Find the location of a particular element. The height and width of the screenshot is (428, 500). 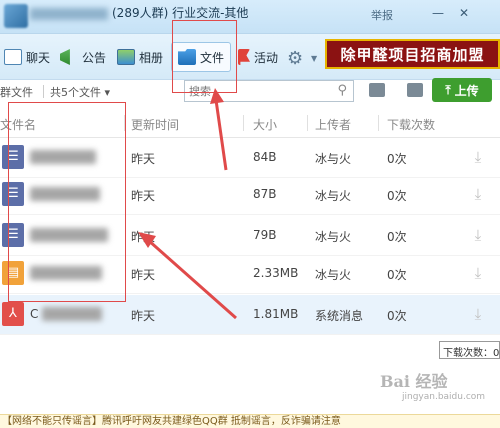

group-avatar is located at coordinates (16, 16).